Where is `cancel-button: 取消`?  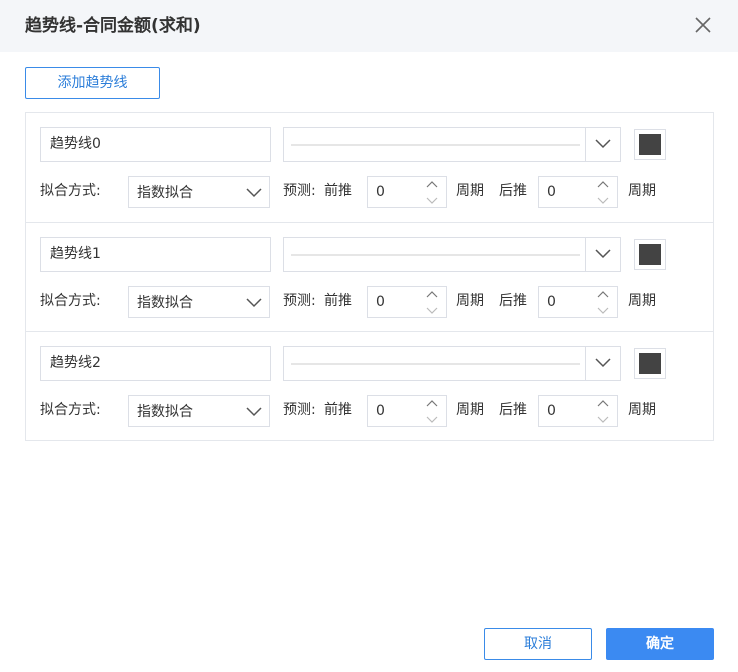
cancel-button: 取消 is located at coordinates (538, 644).